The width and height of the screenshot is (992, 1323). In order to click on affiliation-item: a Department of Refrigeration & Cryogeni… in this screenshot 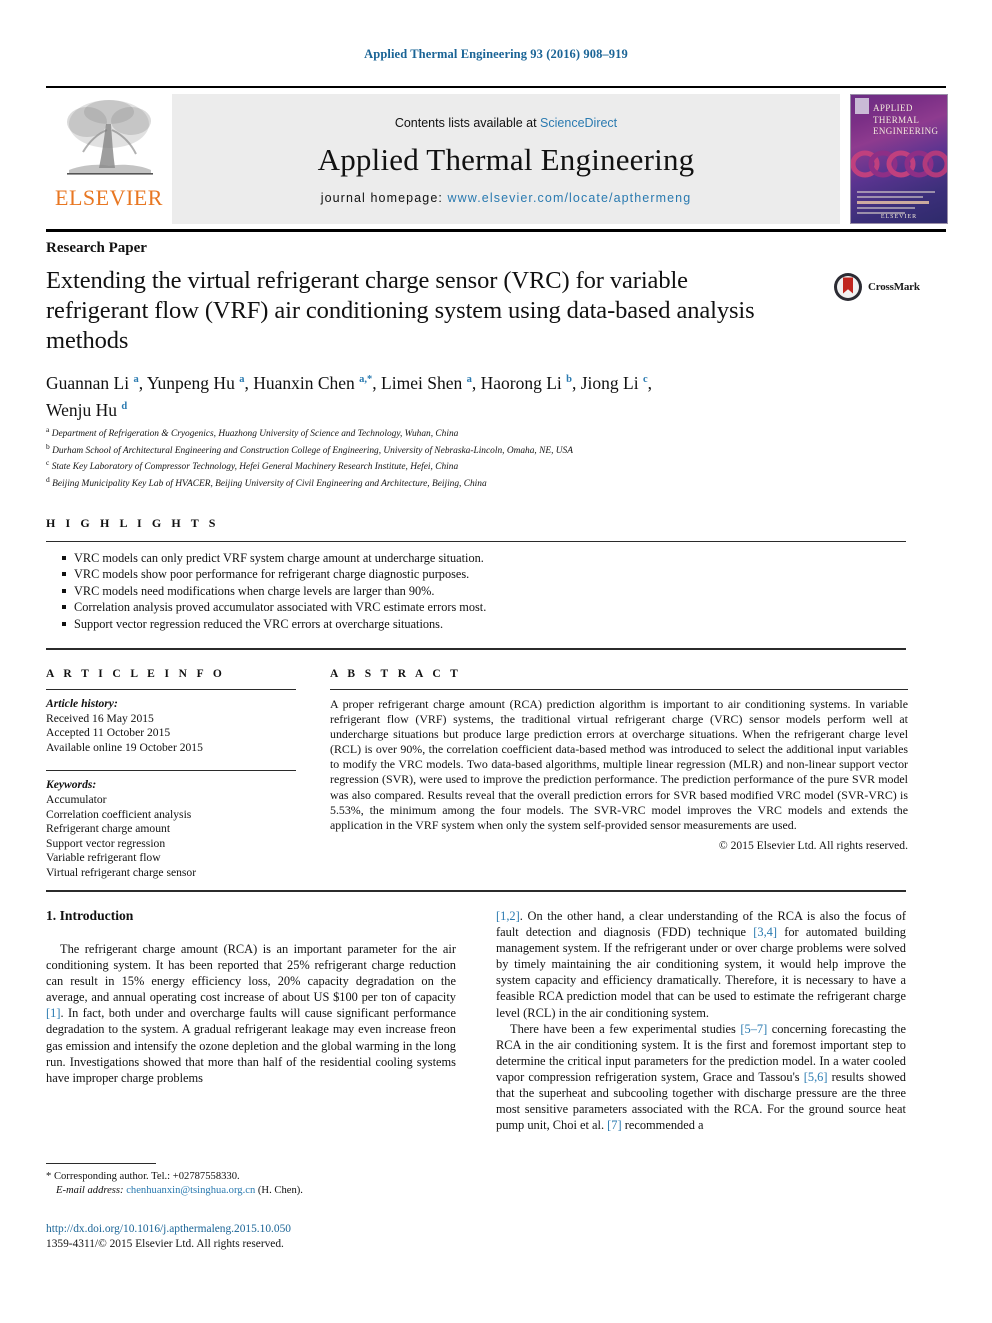, I will do `click(476, 432)`.